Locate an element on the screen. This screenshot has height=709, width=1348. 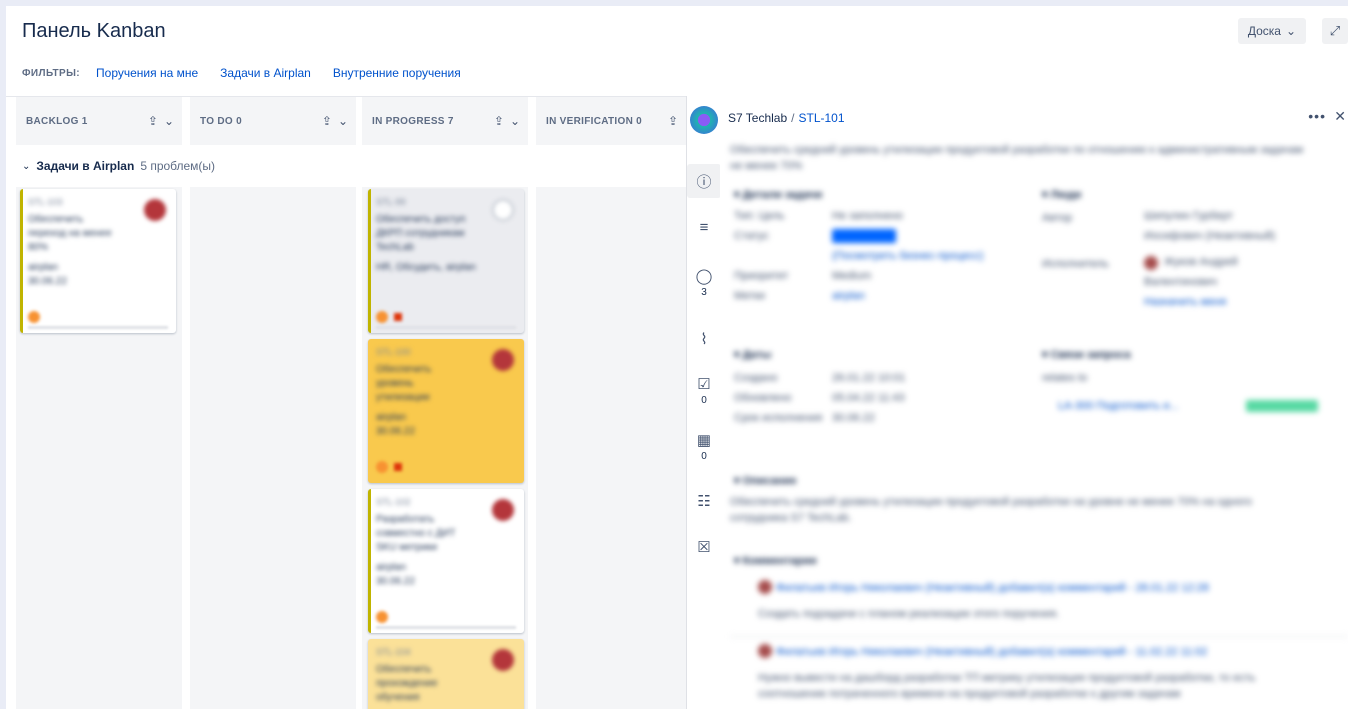
column-header: IN VERIFICATION 0 ⇪ is located at coordinates (611, 121).